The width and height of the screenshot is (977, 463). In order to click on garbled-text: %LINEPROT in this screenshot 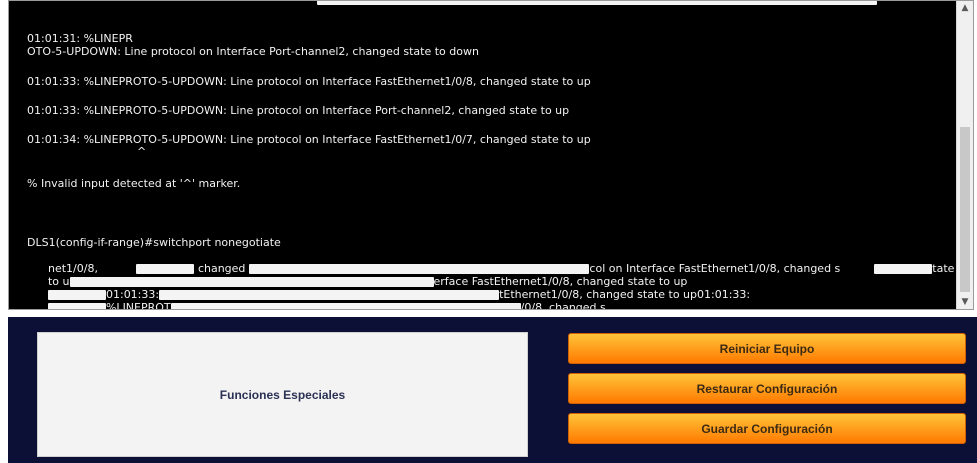, I will do `click(138, 305)`.